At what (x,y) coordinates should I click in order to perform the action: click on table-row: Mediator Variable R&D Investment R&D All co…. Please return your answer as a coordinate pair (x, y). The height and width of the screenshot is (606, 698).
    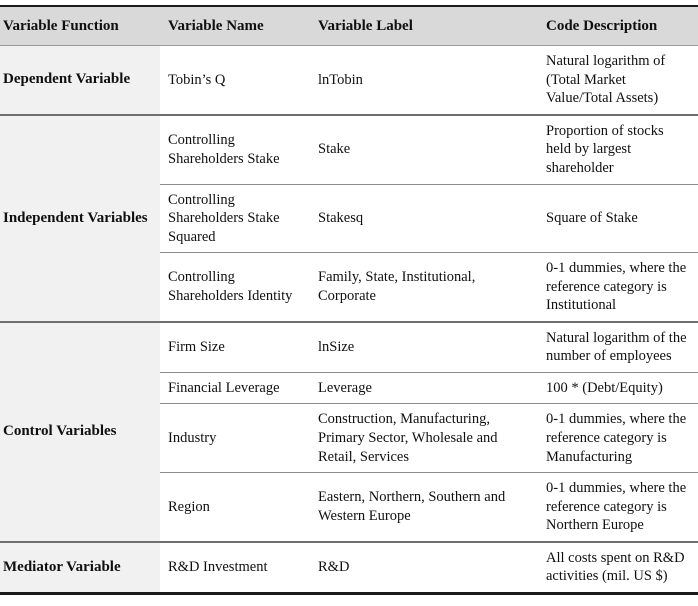
    Looking at the image, I should click on (349, 567).